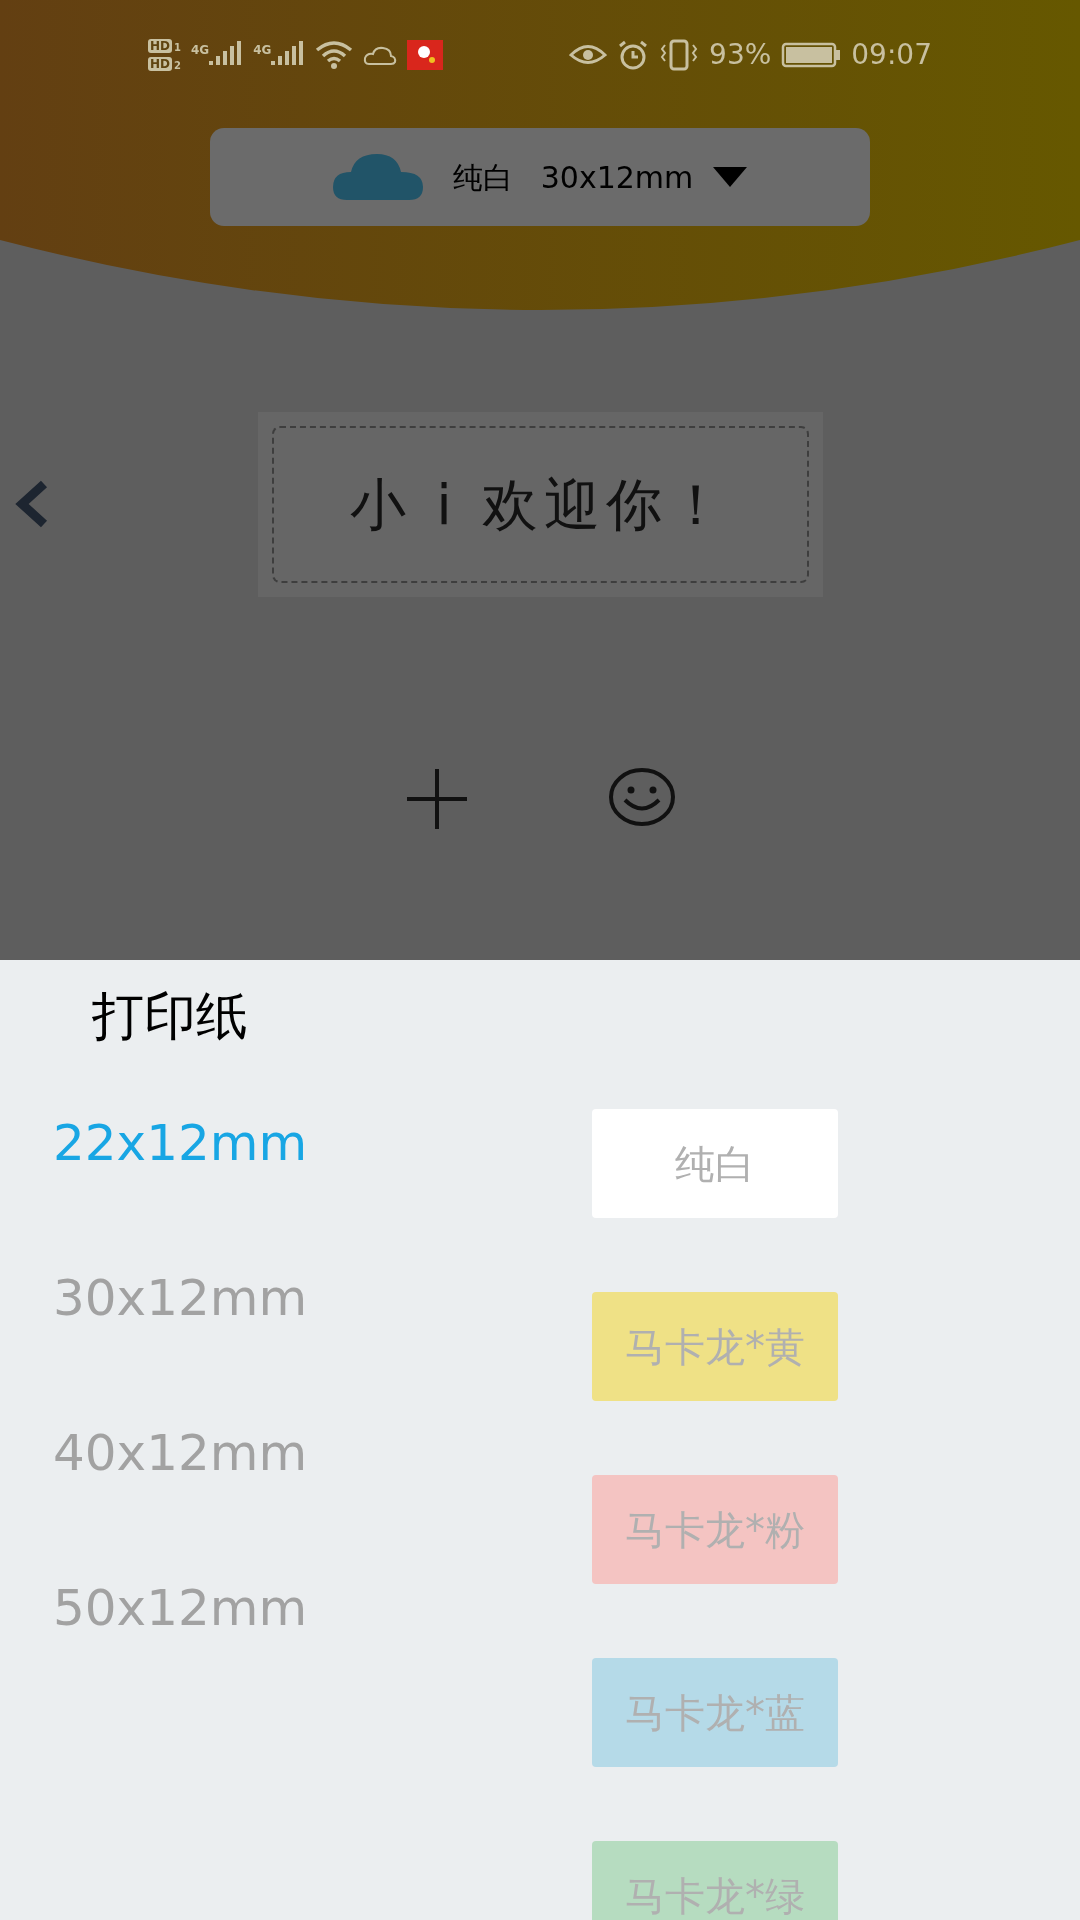 This screenshot has height=1920, width=1080. Describe the element at coordinates (730, 177) in the screenshot. I see `dropdown-caret-icon` at that location.